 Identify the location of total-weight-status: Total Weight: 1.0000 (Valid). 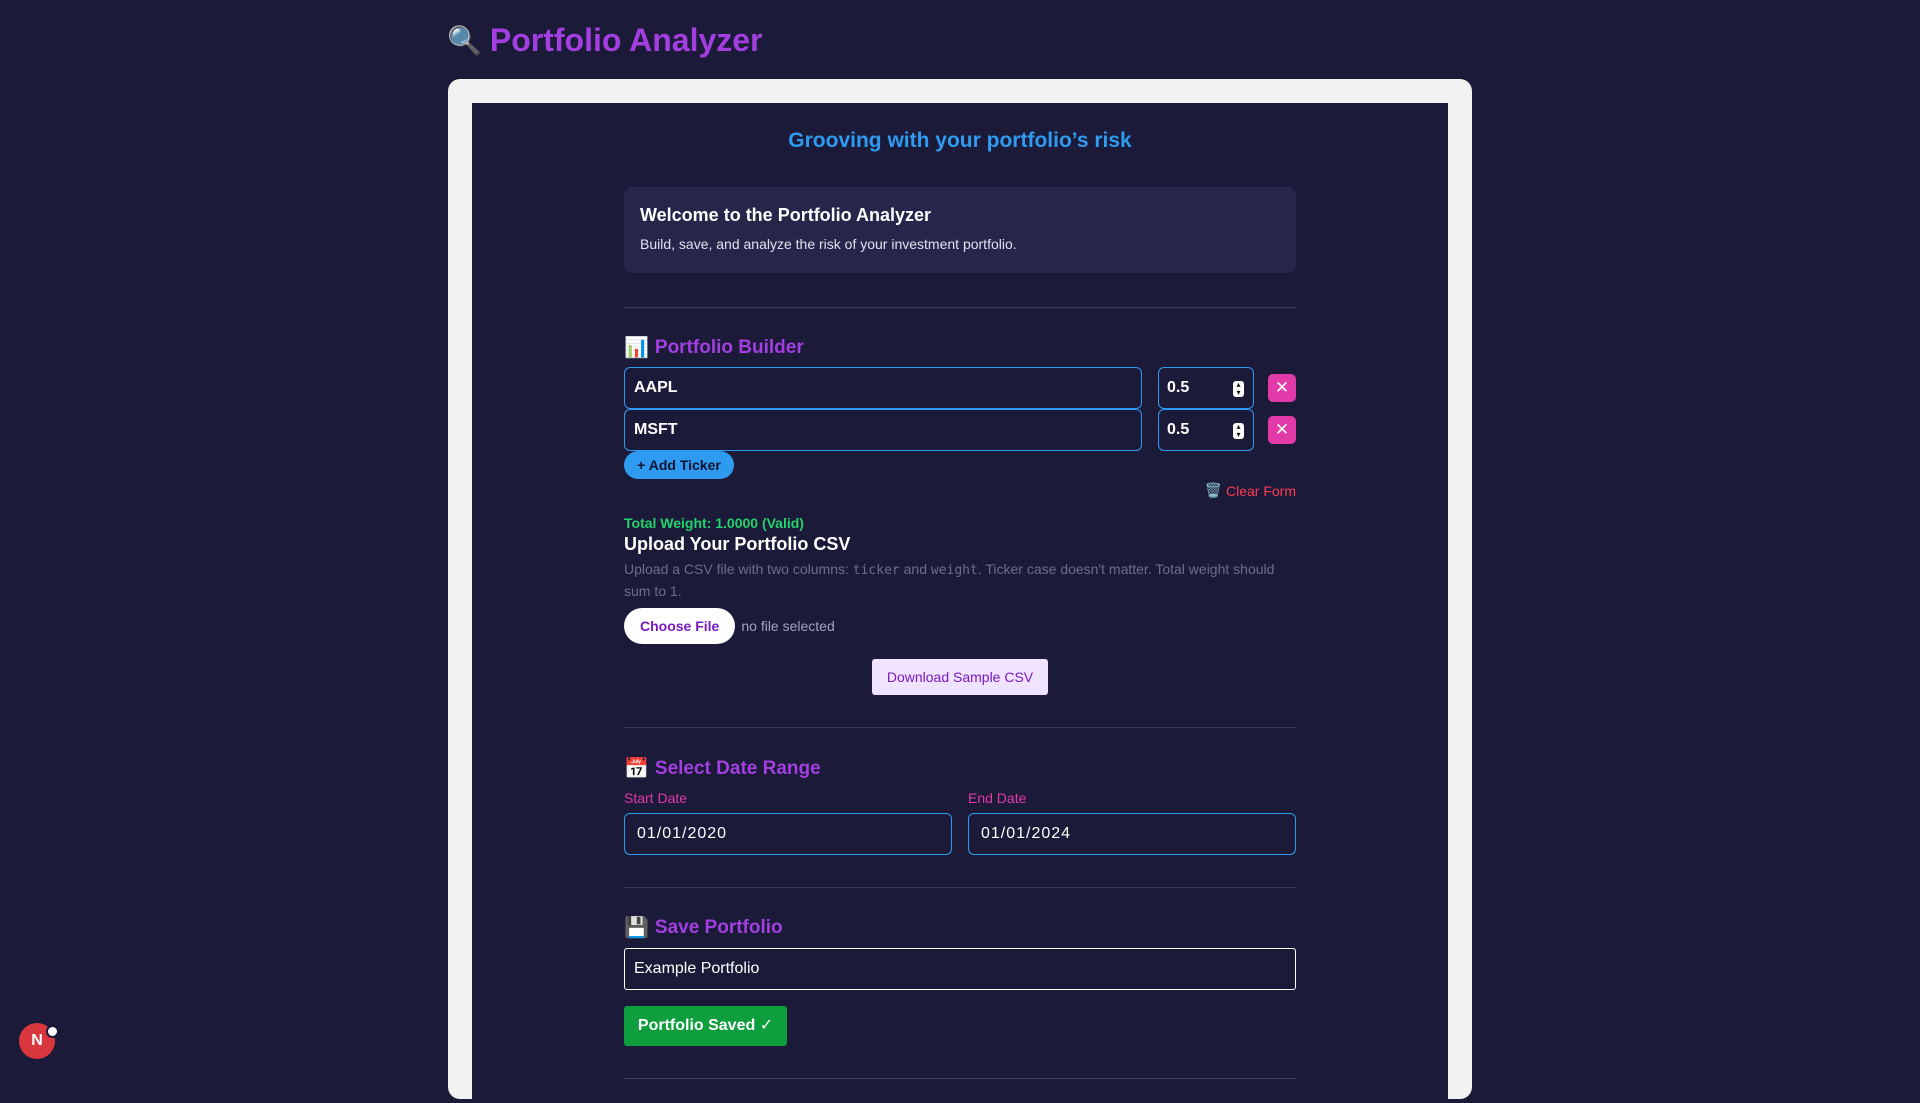
(714, 523).